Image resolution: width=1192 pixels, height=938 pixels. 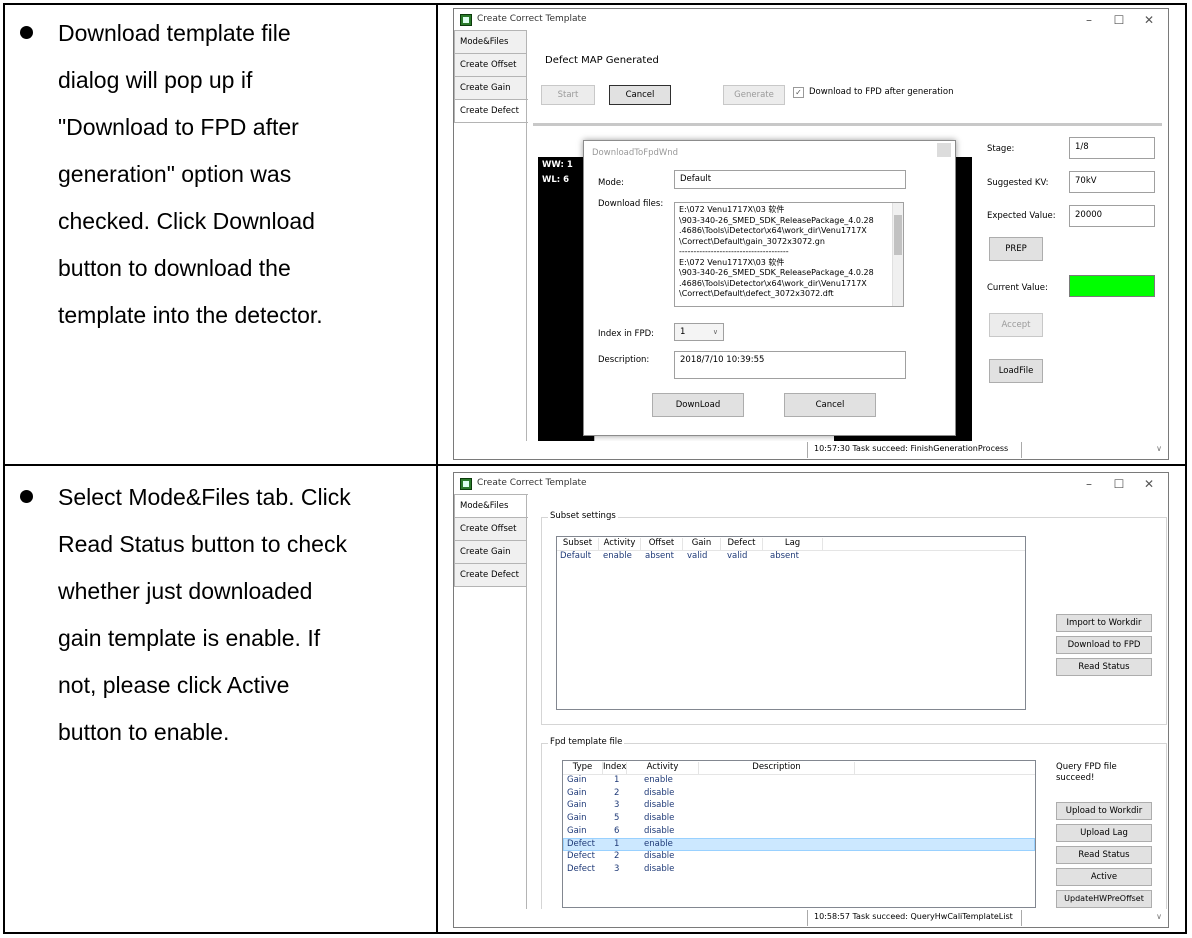 I want to click on column-header: Index, so click(x=615, y=768).